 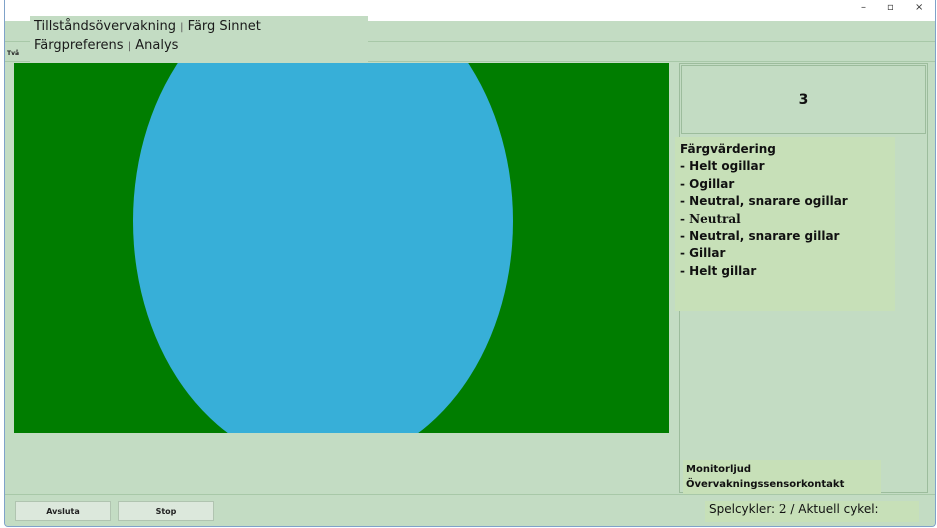 I want to click on cycle-status: Spelcykler: 2 / Aktuell cykel:, so click(x=812, y=511).